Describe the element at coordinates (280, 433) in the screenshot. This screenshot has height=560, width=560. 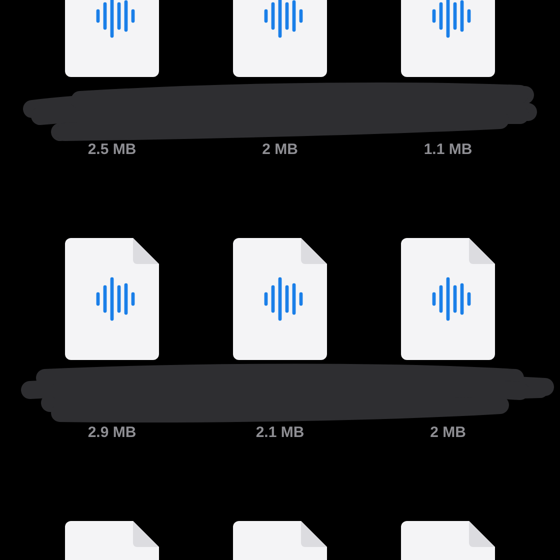
I see `file-size: 2.1 MB` at that location.